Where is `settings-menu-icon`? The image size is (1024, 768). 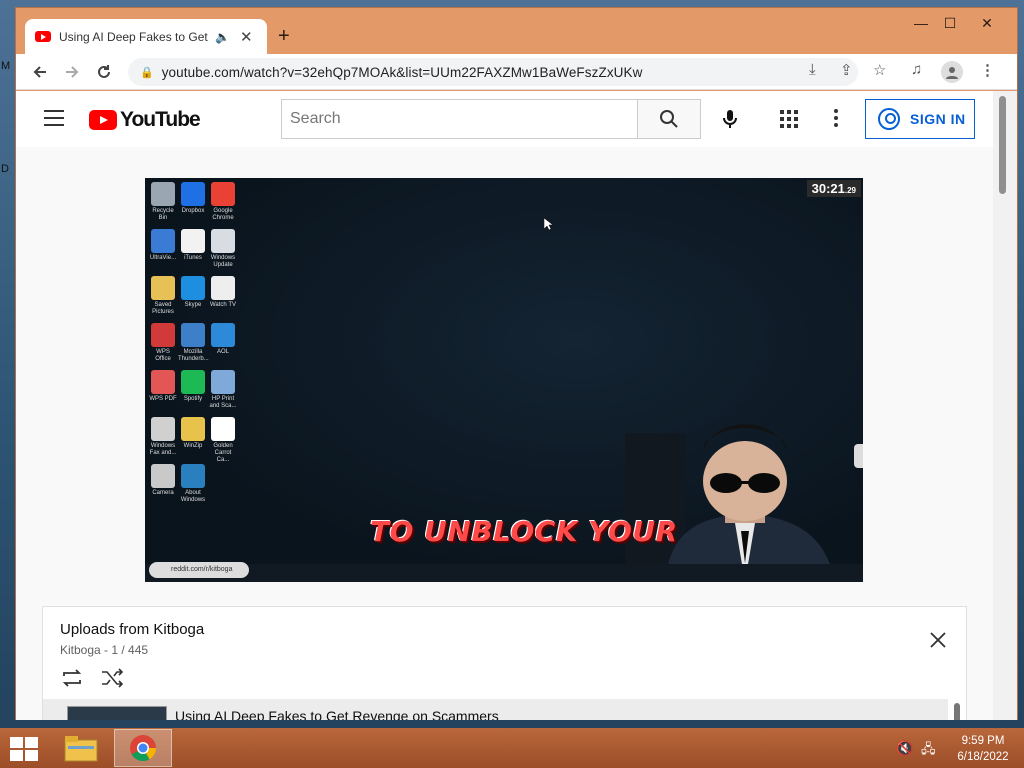
settings-menu-icon is located at coordinates (836, 119).